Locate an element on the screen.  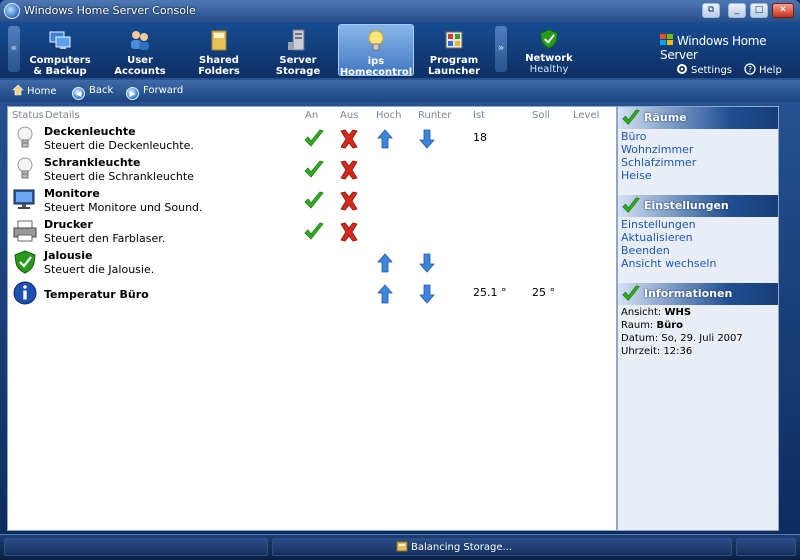
table-row-jalousie: Jalousie Steuert die Jalousie. is located at coordinates (312, 262).